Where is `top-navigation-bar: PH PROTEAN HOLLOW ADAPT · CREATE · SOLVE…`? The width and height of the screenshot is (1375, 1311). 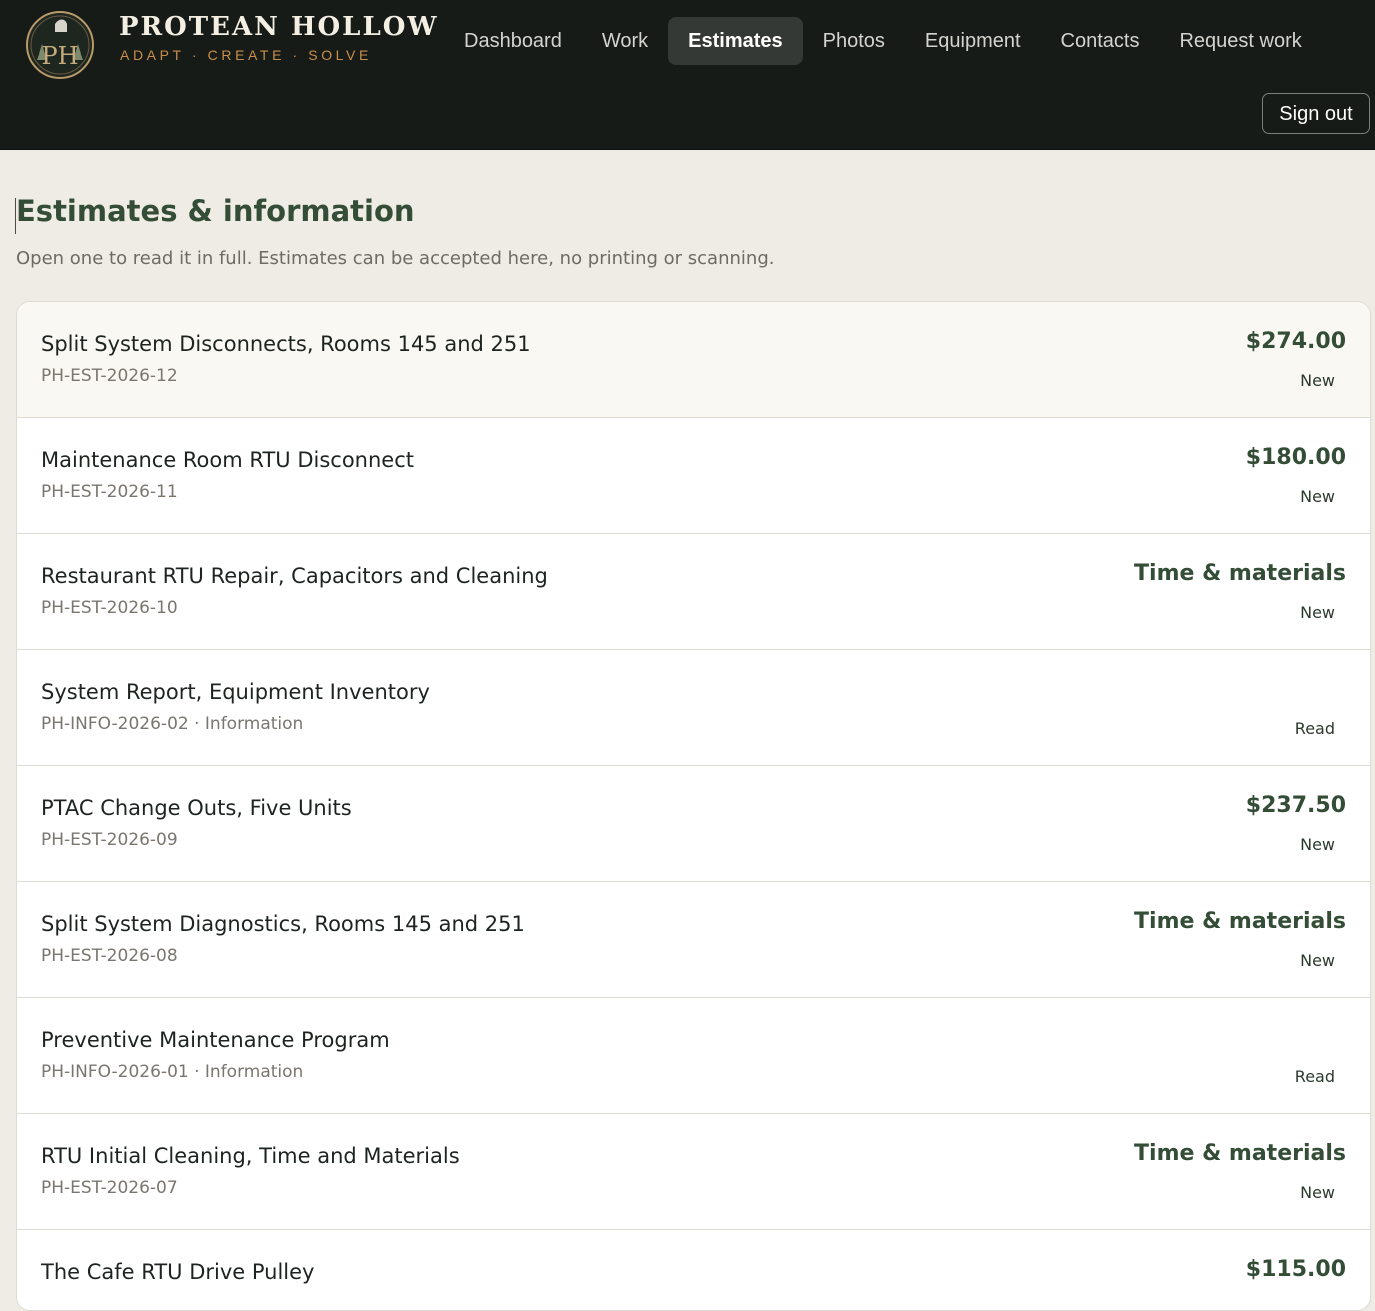
top-navigation-bar: PH PROTEAN HOLLOW ADAPT · CREATE · SOLVE… is located at coordinates (687, 75).